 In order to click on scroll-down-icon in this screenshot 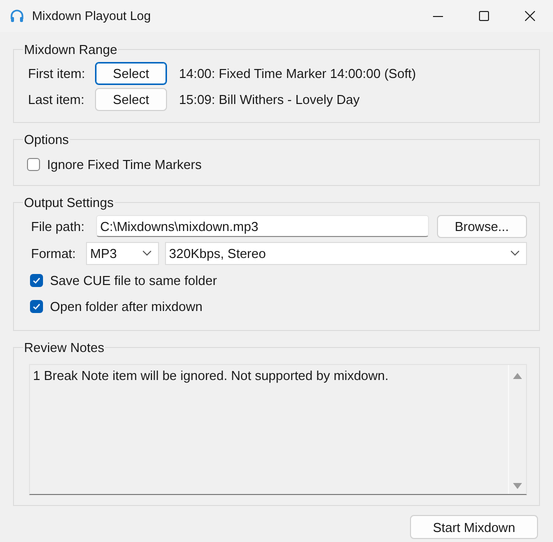, I will do `click(517, 486)`.